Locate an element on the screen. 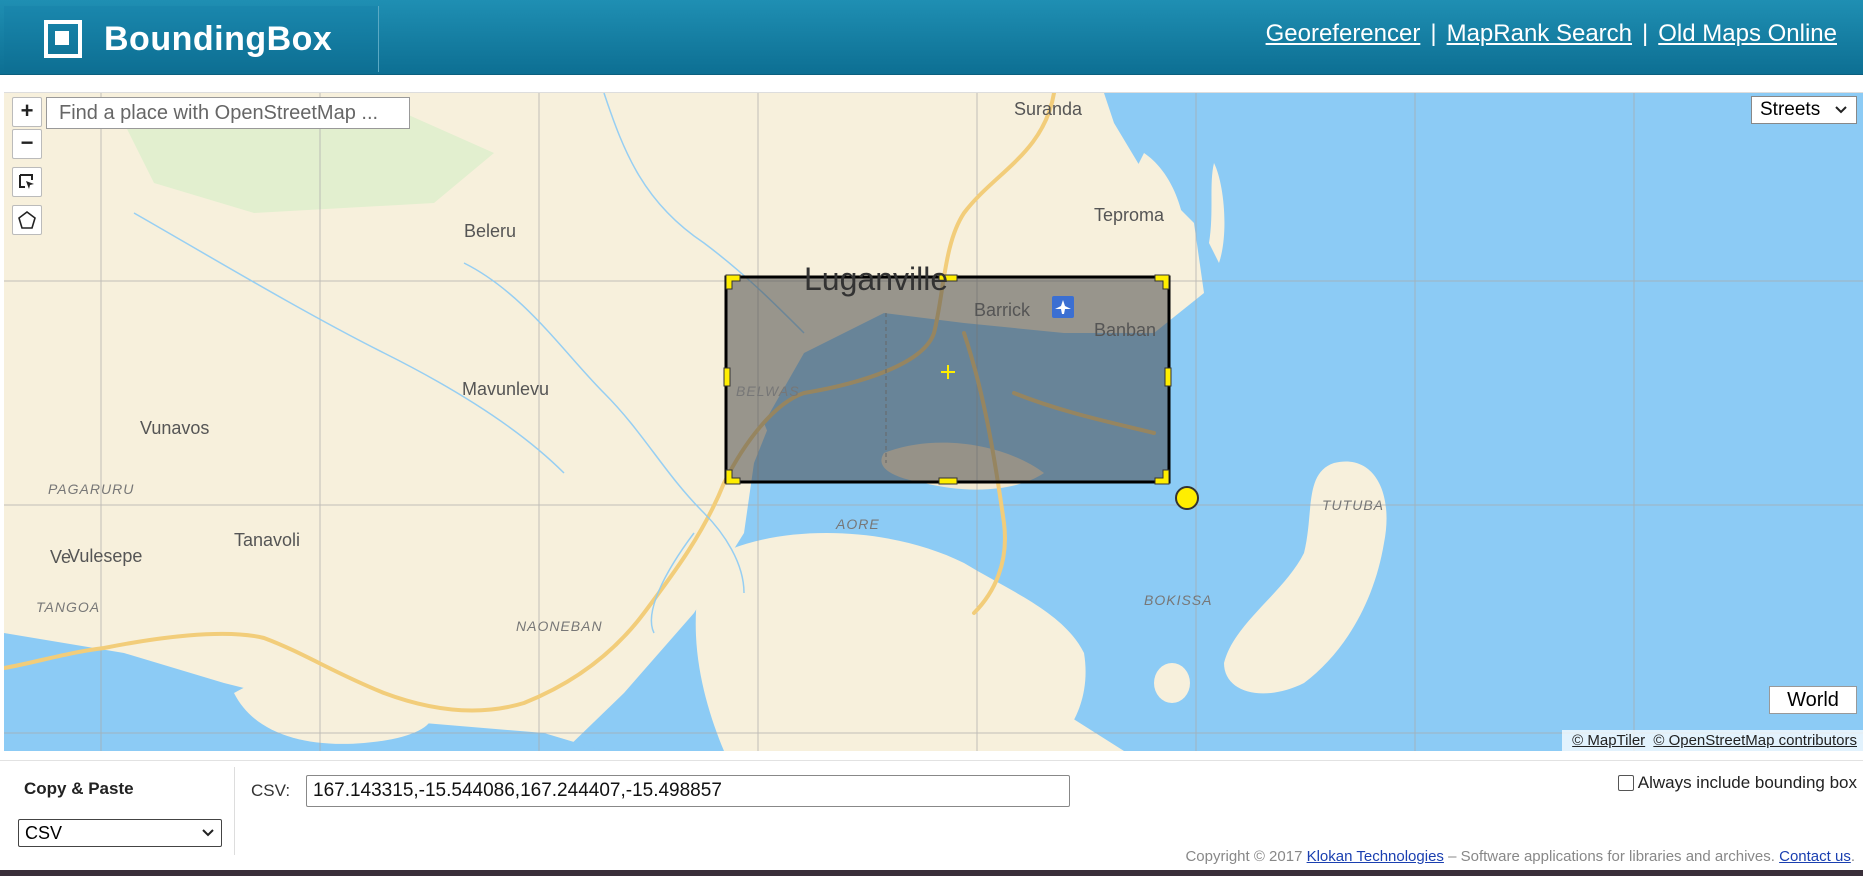 The image size is (1863, 876). brand-name: BoundingBox is located at coordinates (218, 38).